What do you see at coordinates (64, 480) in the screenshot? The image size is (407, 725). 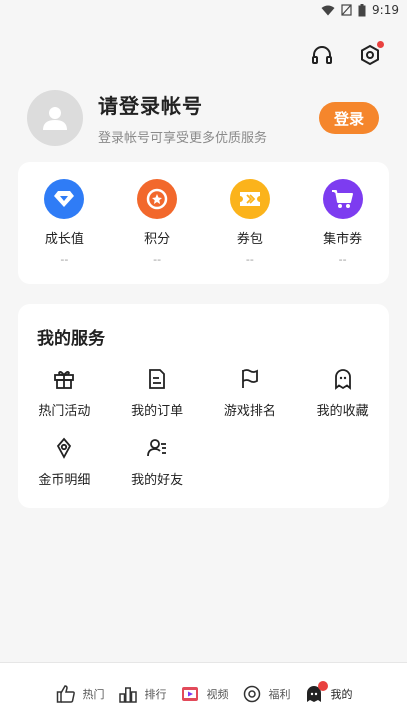 I see `service-coin-details-label: 金币明细` at bounding box center [64, 480].